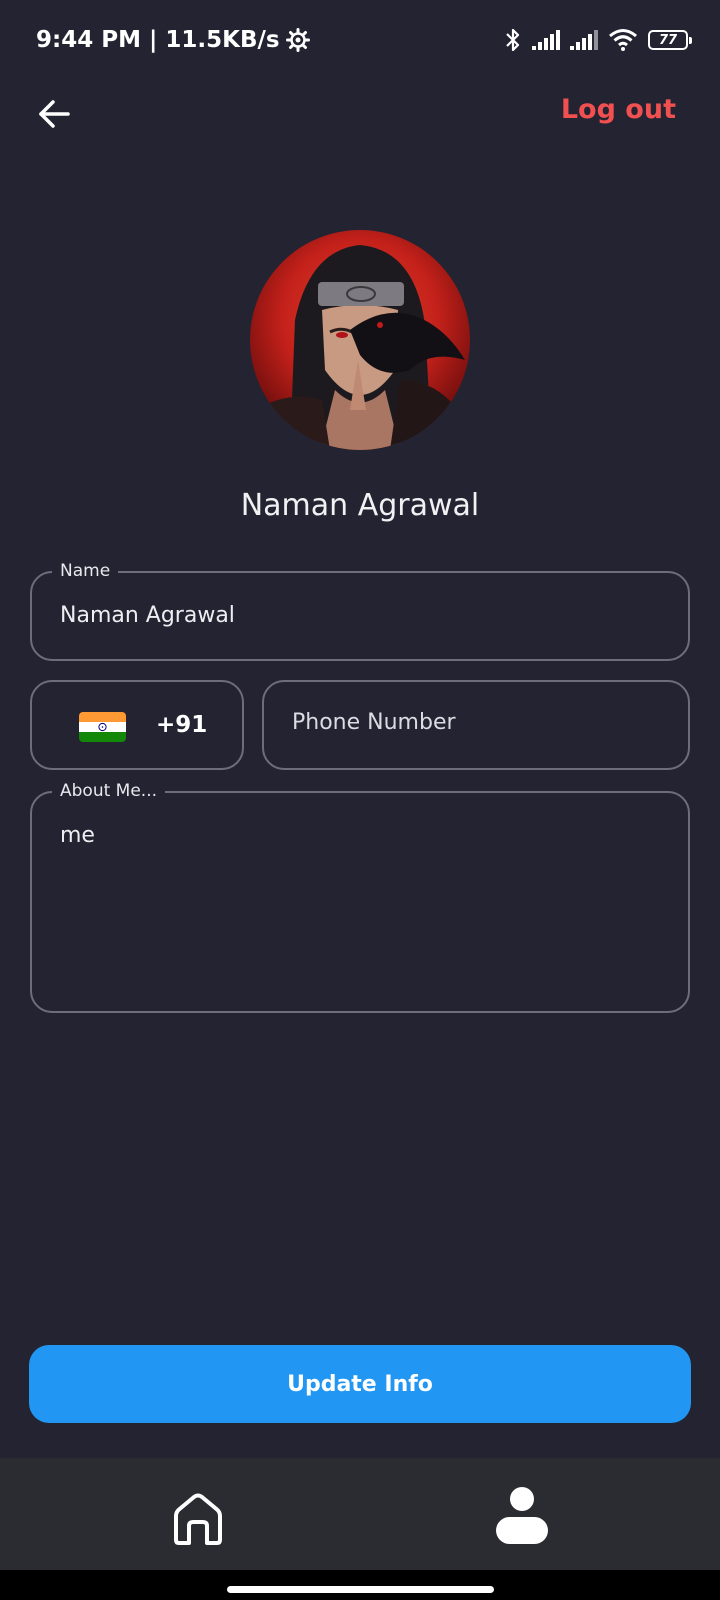 The height and width of the screenshot is (1600, 720). I want to click on avatar, so click(360, 340).